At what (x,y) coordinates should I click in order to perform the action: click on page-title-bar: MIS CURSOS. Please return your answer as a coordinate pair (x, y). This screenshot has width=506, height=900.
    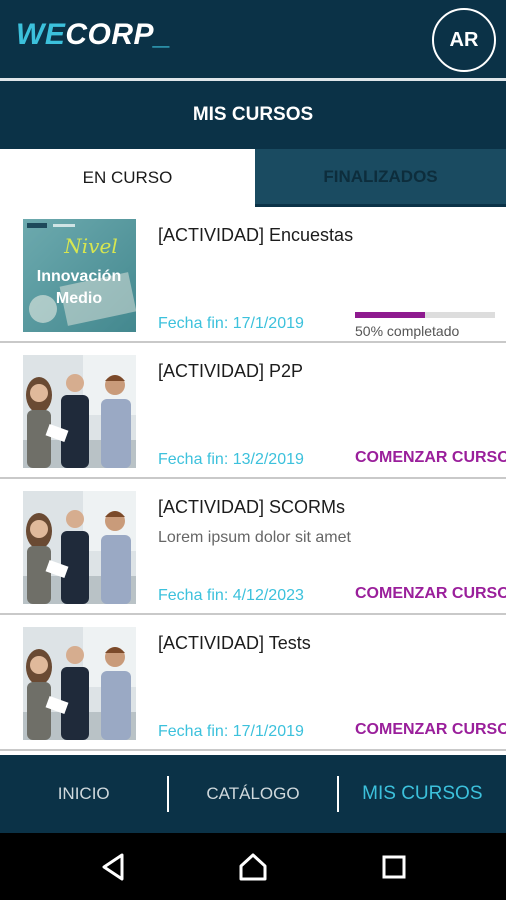
    Looking at the image, I should click on (253, 115).